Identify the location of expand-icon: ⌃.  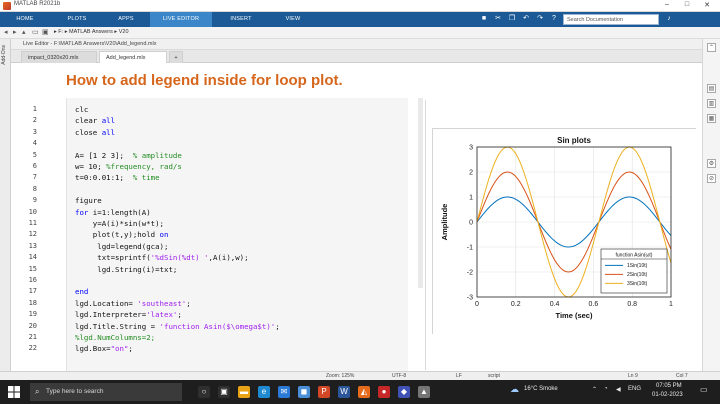
(711, 47).